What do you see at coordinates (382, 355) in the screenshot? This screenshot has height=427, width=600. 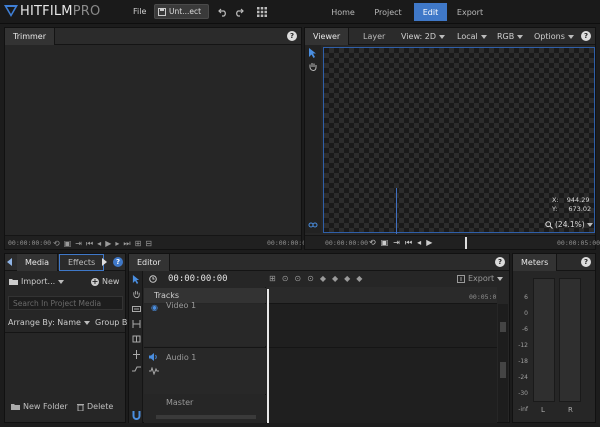 I see `timeline-area: 00:05:0` at bounding box center [382, 355].